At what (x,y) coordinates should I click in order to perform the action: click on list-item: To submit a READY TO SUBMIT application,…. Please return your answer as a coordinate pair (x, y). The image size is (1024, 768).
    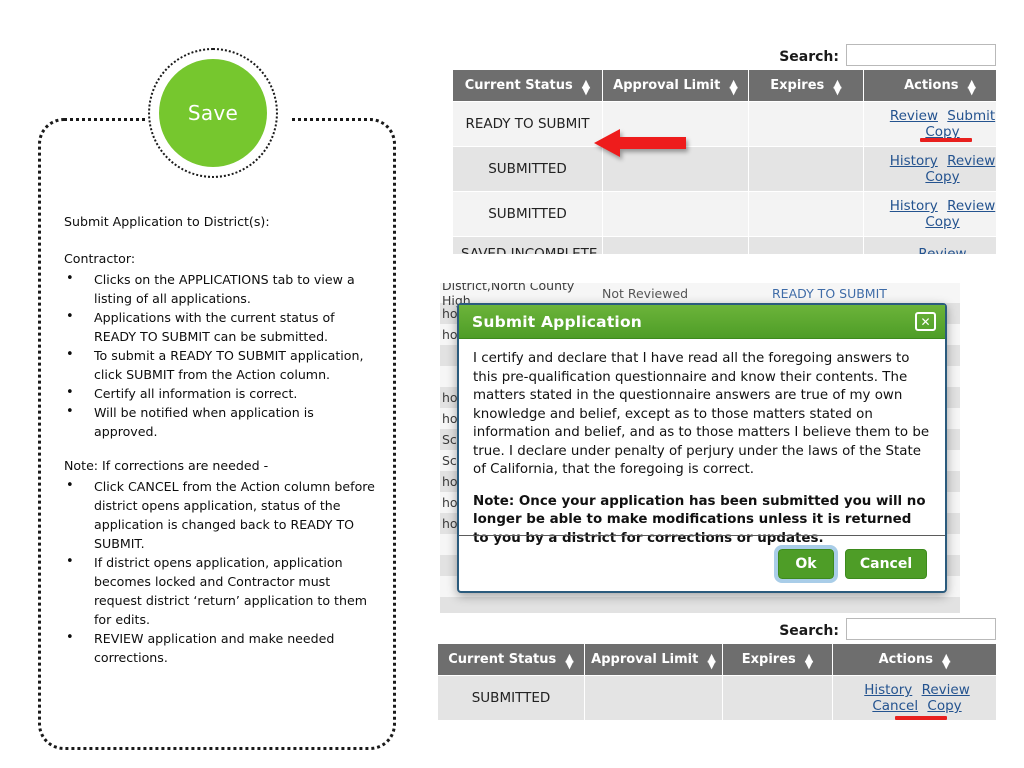
    Looking at the image, I should click on (220, 364).